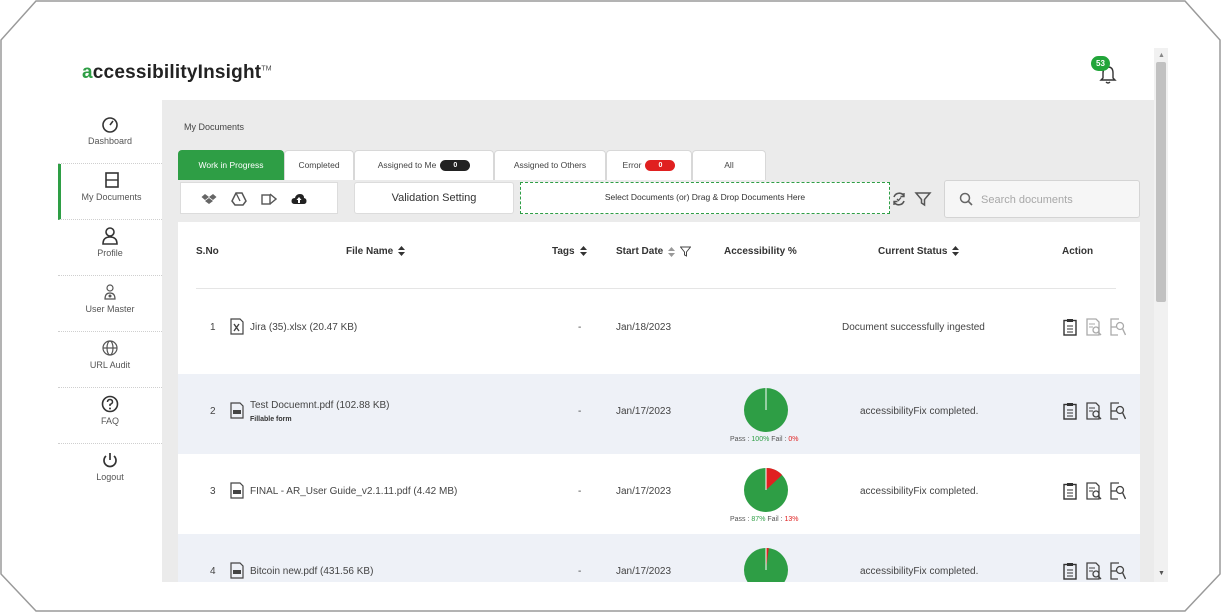 This screenshot has width=1221, height=612. What do you see at coordinates (239, 199) in the screenshot?
I see `google-drive-icon` at bounding box center [239, 199].